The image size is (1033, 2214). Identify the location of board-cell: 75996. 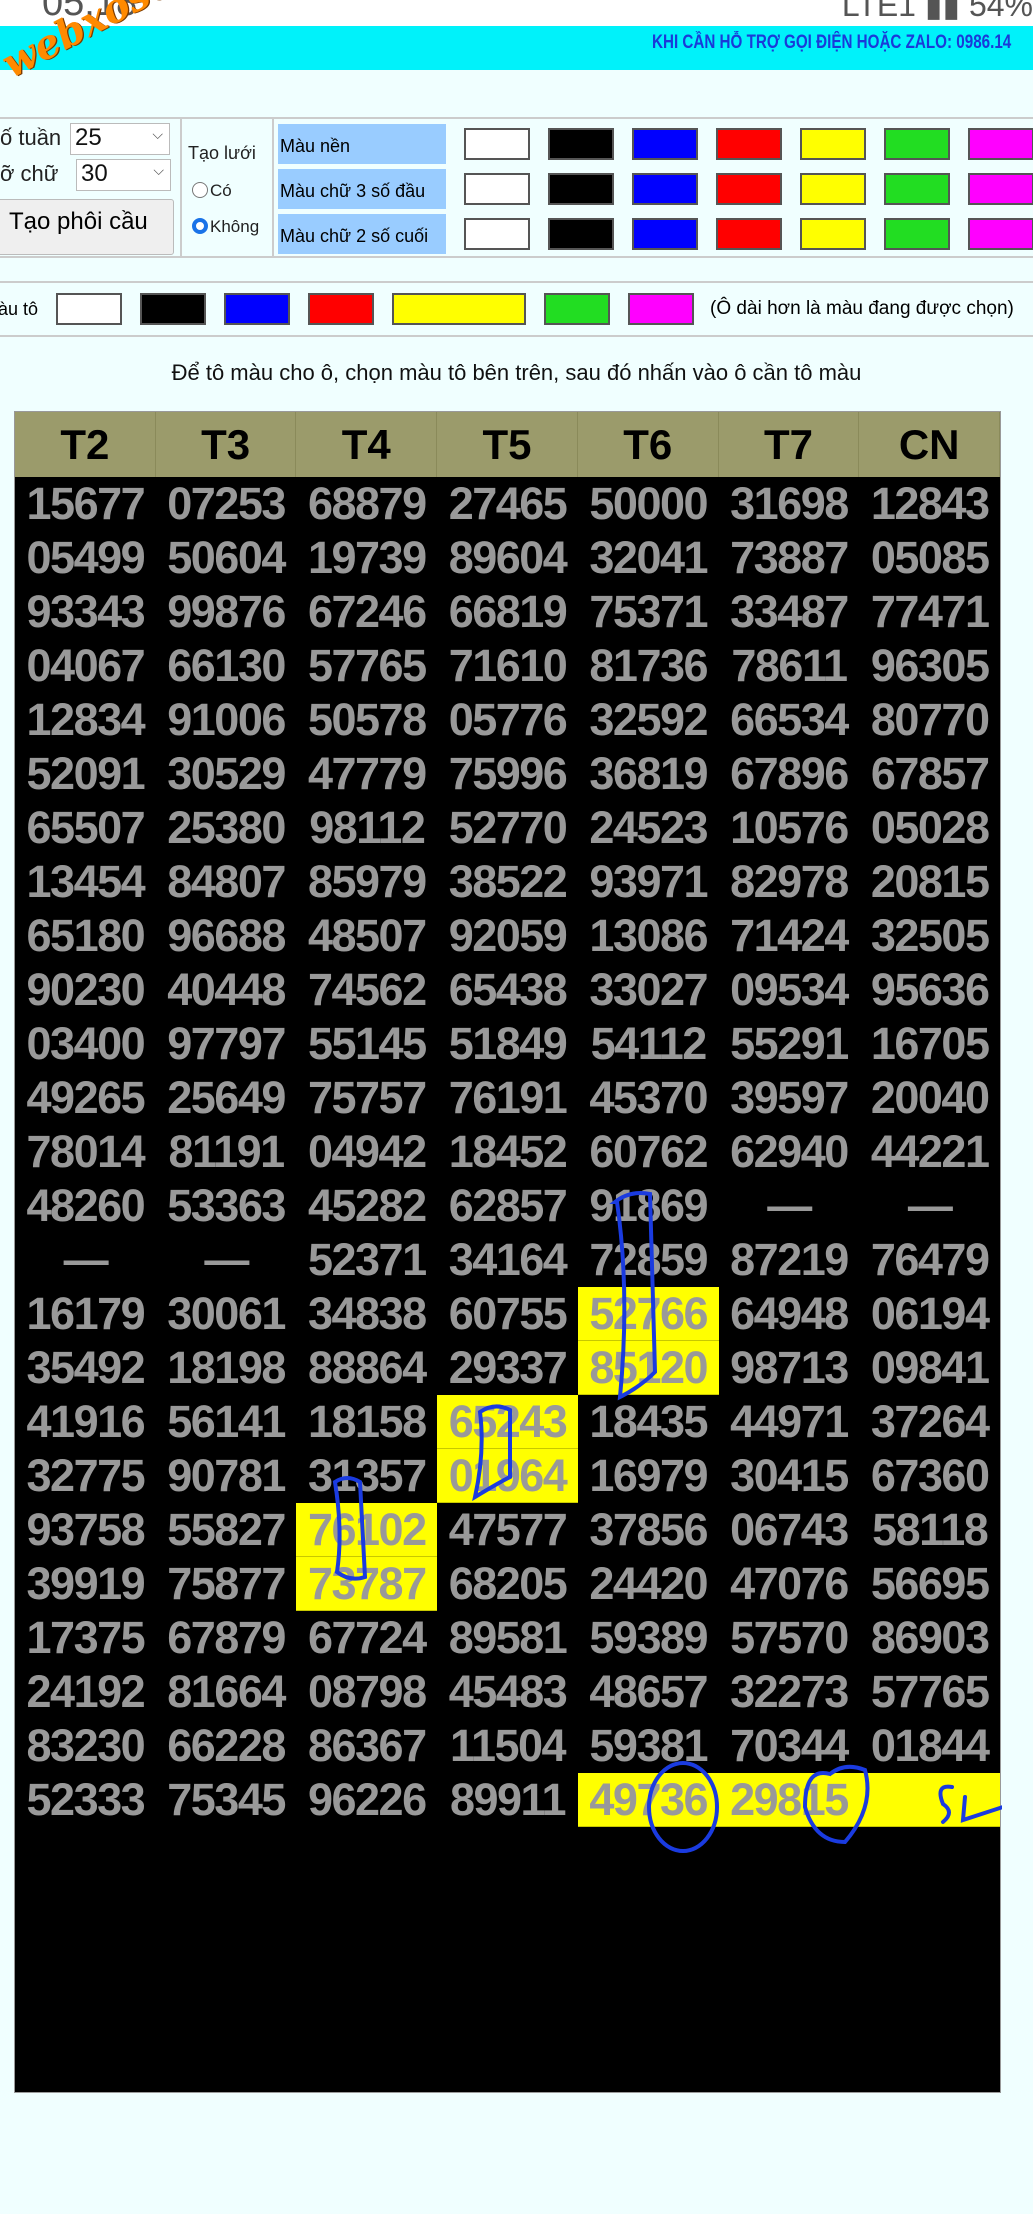
(507, 774).